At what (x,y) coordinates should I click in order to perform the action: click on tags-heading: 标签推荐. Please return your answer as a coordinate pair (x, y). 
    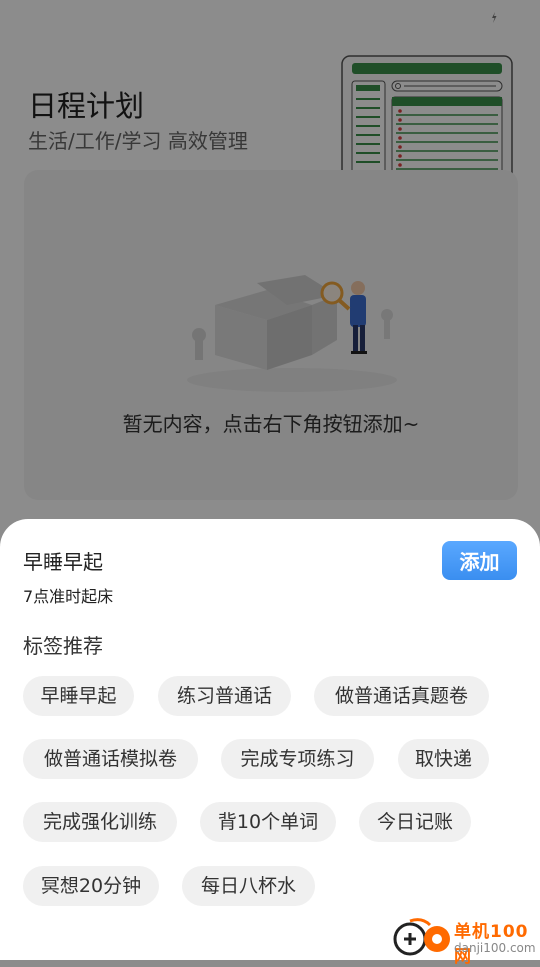
    Looking at the image, I should click on (63, 646).